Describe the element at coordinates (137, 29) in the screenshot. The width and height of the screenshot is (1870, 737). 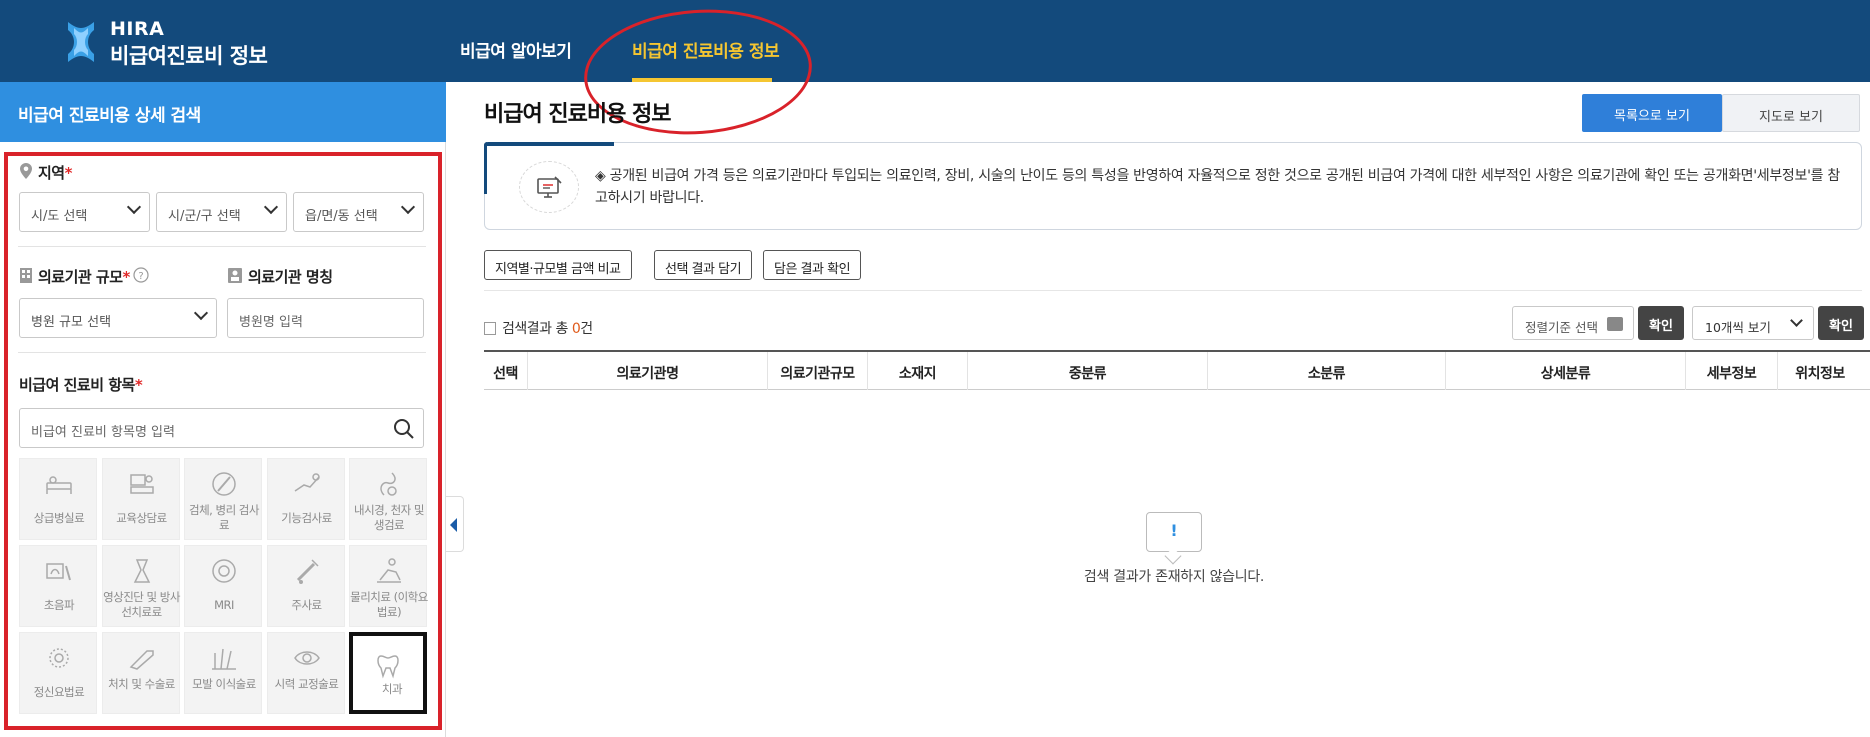
I see `logo-title: HIRA` at that location.